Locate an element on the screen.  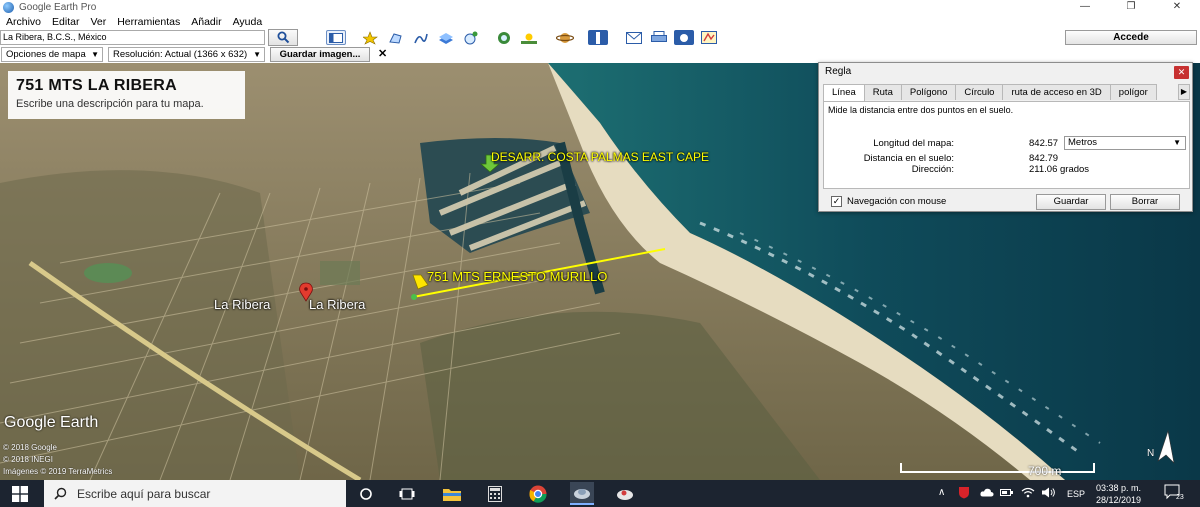
sunlight-icon is located at coordinates (529, 37).